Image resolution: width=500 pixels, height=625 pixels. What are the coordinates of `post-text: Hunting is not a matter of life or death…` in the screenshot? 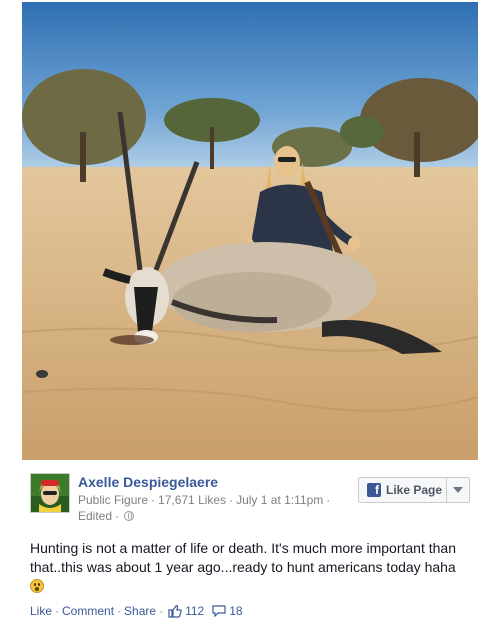 It's located at (252, 567).